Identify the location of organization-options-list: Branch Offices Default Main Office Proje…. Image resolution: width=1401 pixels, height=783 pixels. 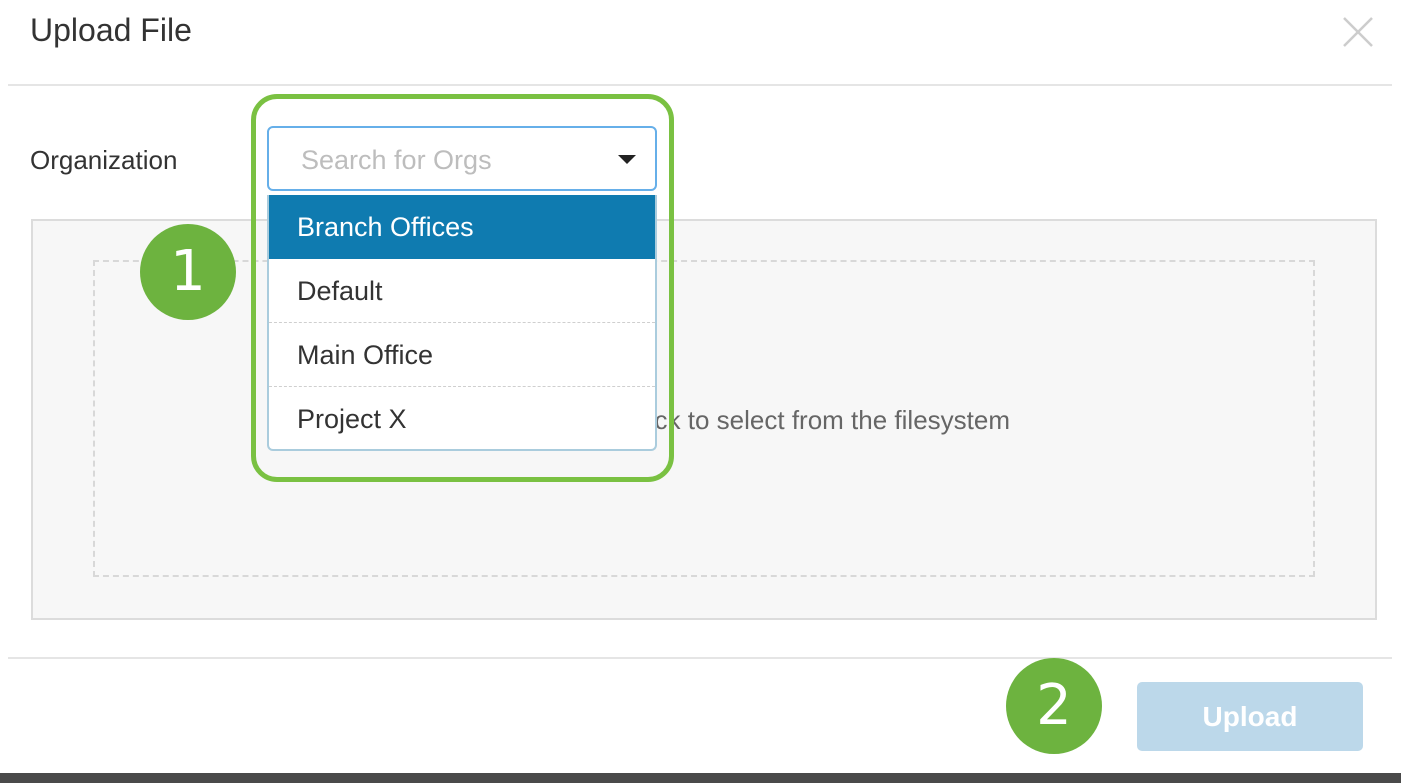
(462, 323).